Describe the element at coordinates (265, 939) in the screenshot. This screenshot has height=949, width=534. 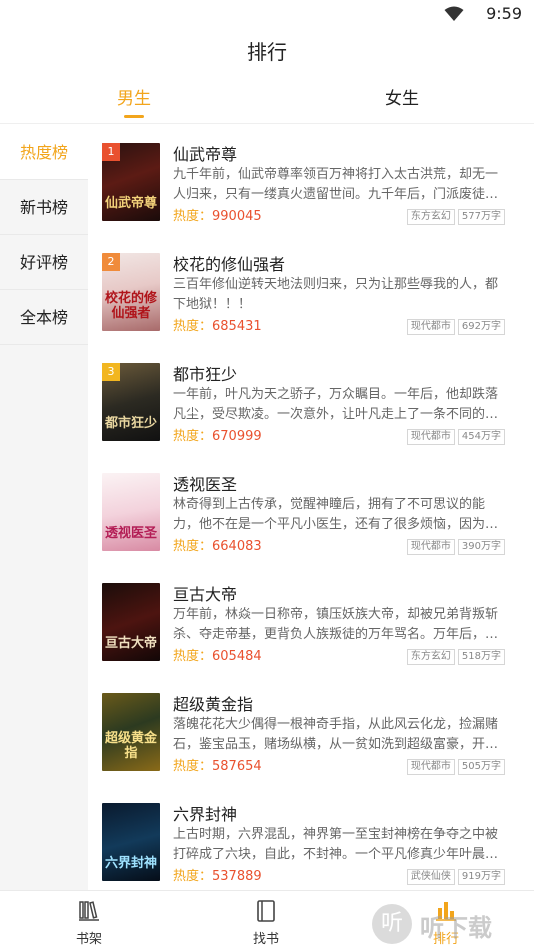
I see `nav-find-books-label: 找书` at that location.